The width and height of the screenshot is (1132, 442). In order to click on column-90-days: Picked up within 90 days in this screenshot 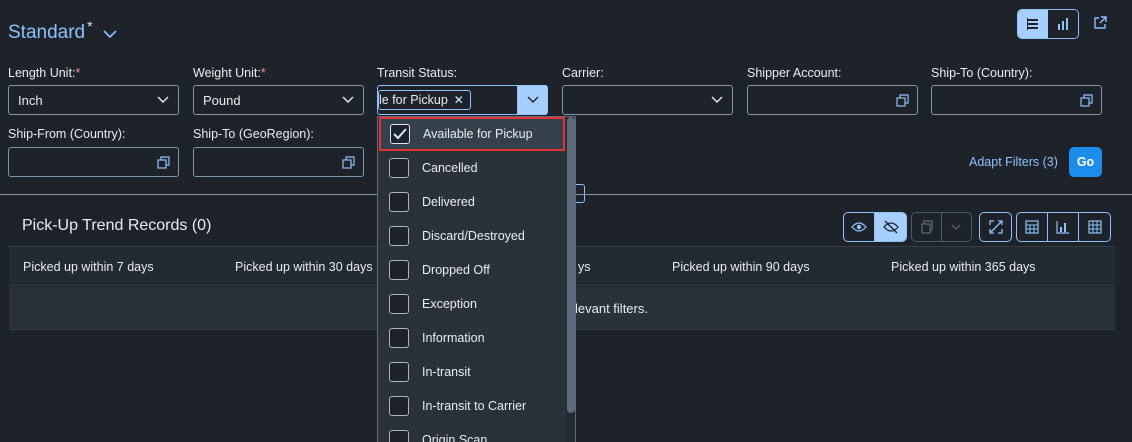, I will do `click(741, 267)`.